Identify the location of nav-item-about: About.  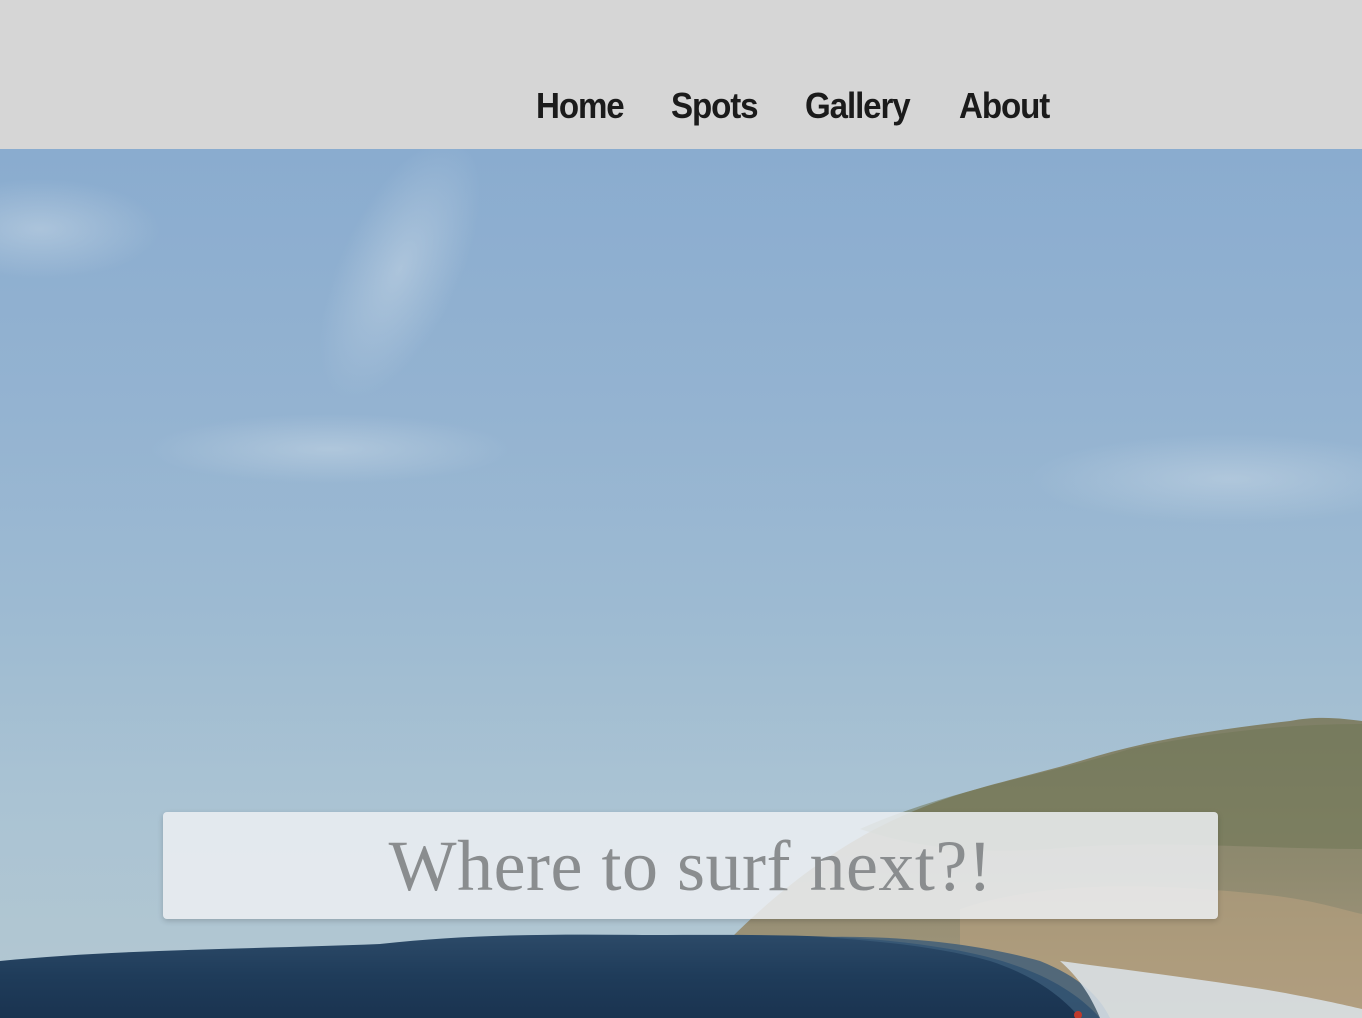
(1008, 106).